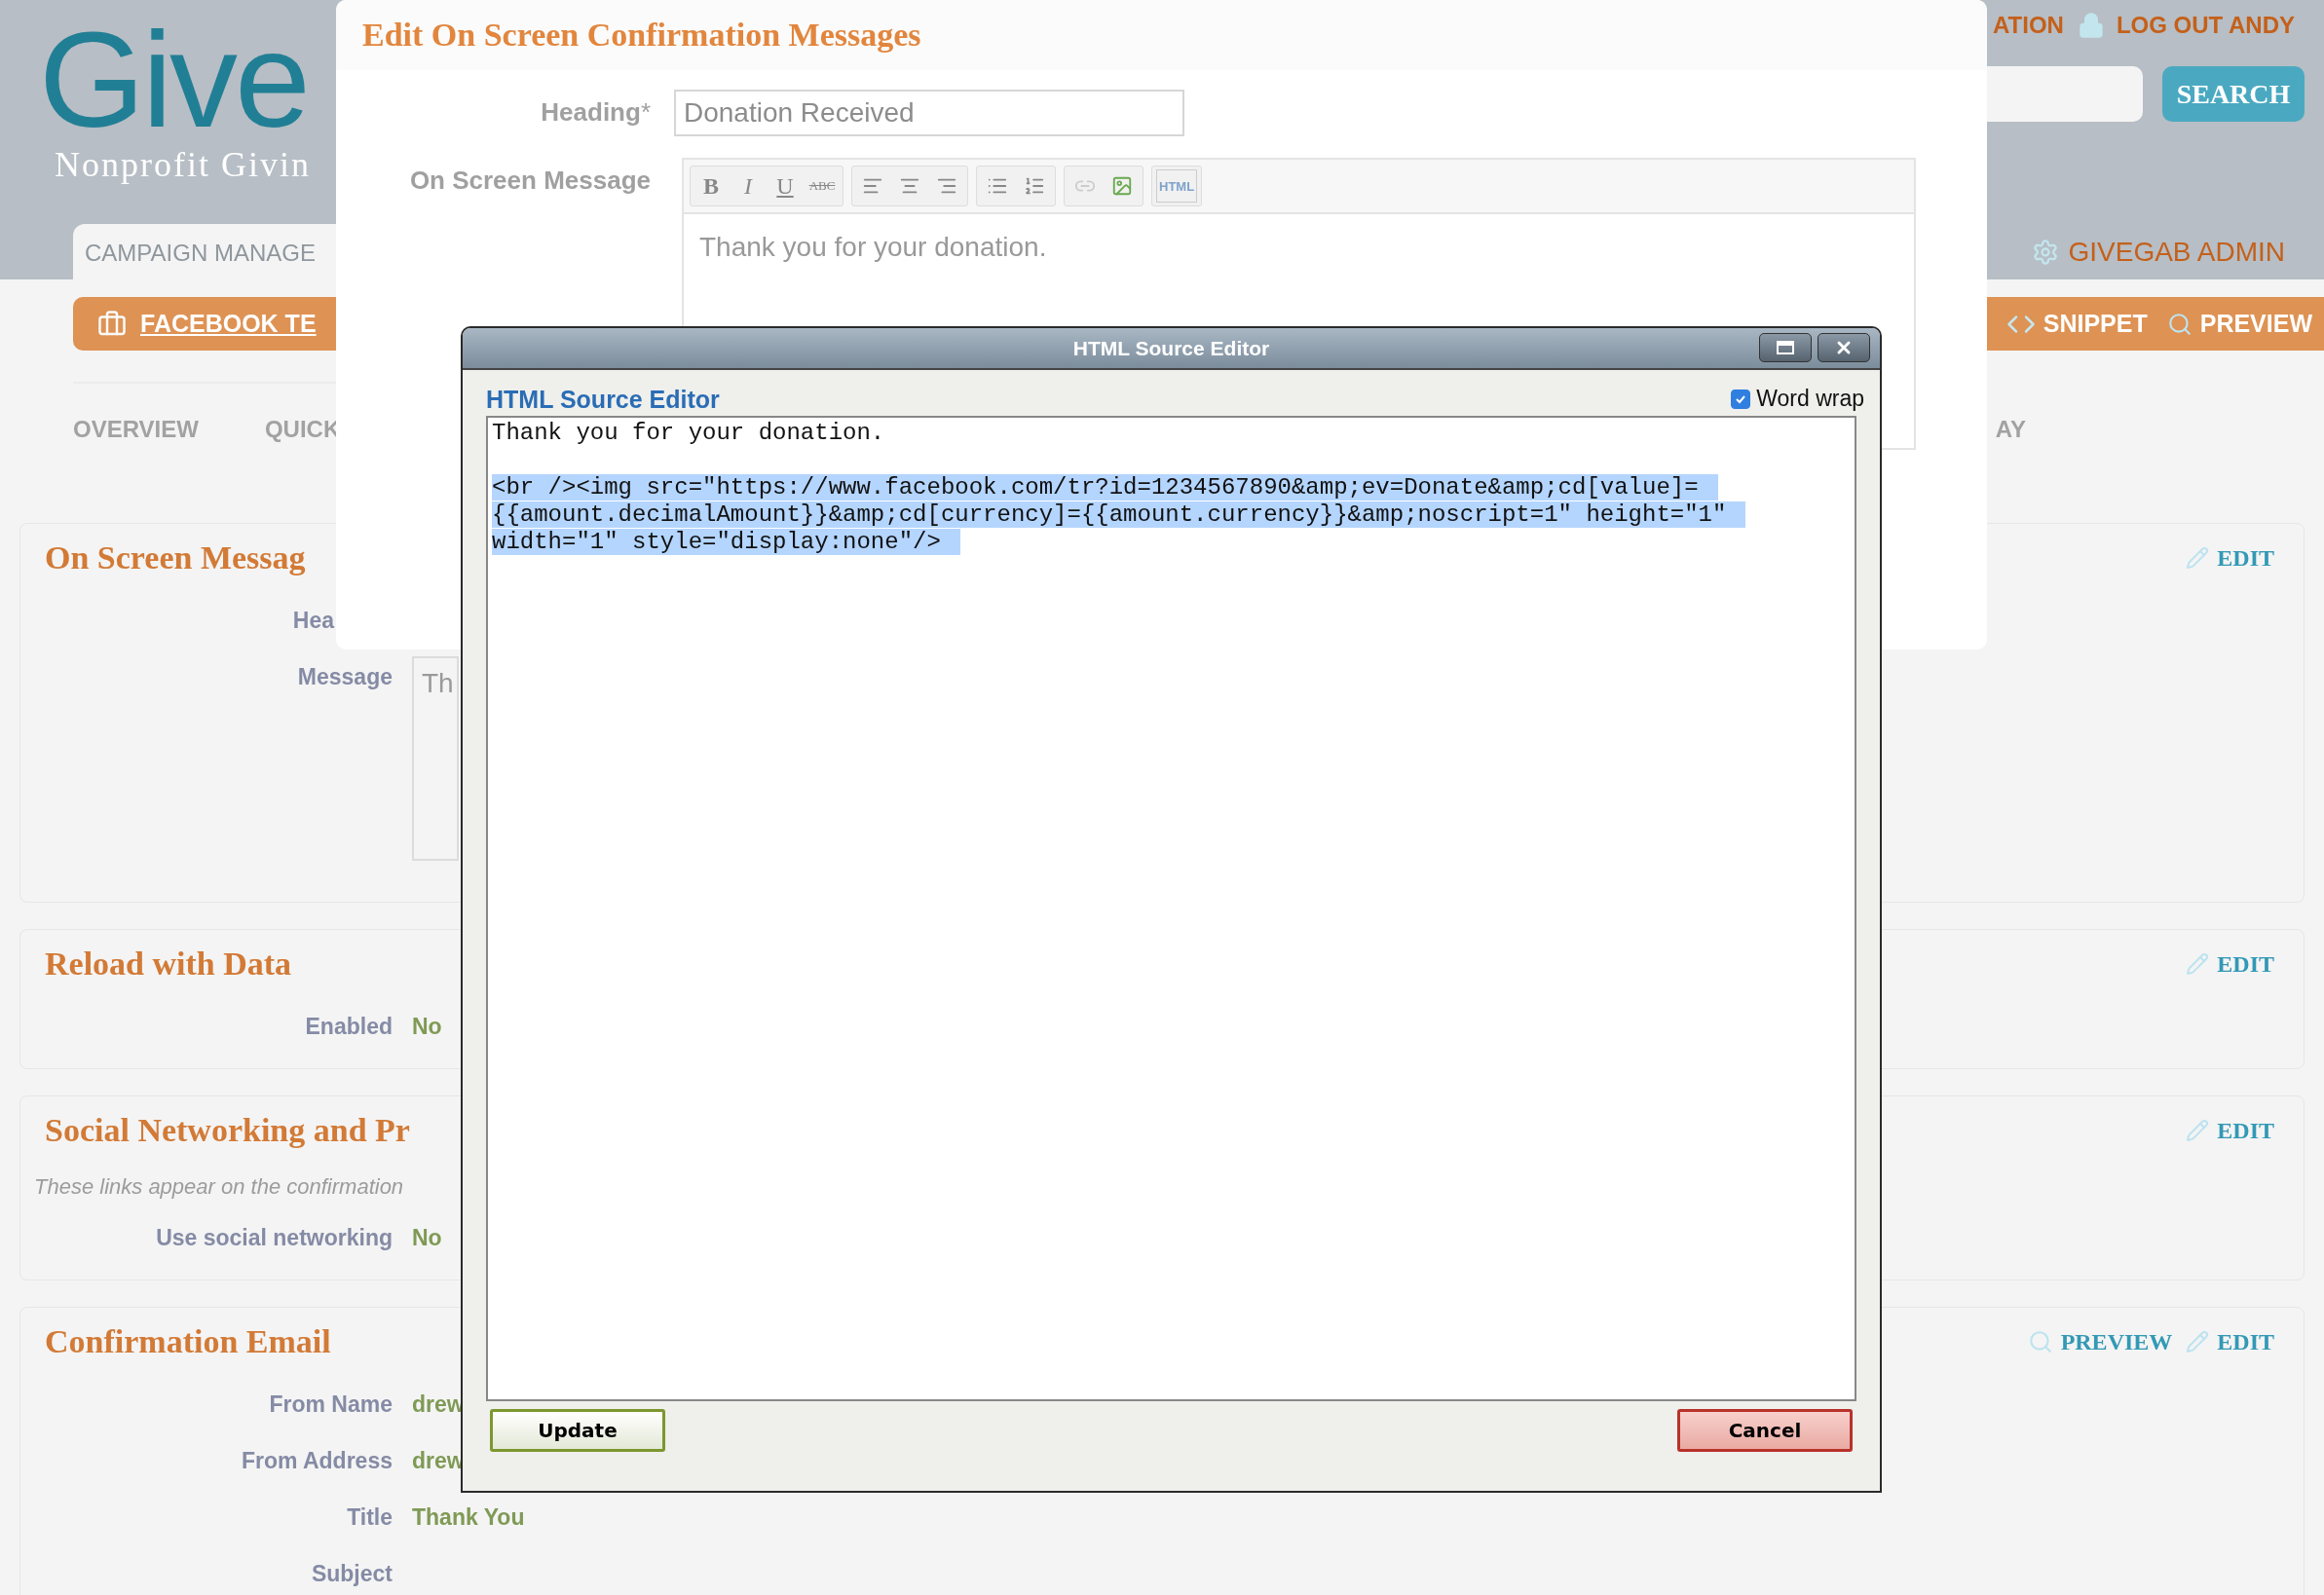 The image size is (2324, 1595). I want to click on field-label: Title, so click(369, 1517).